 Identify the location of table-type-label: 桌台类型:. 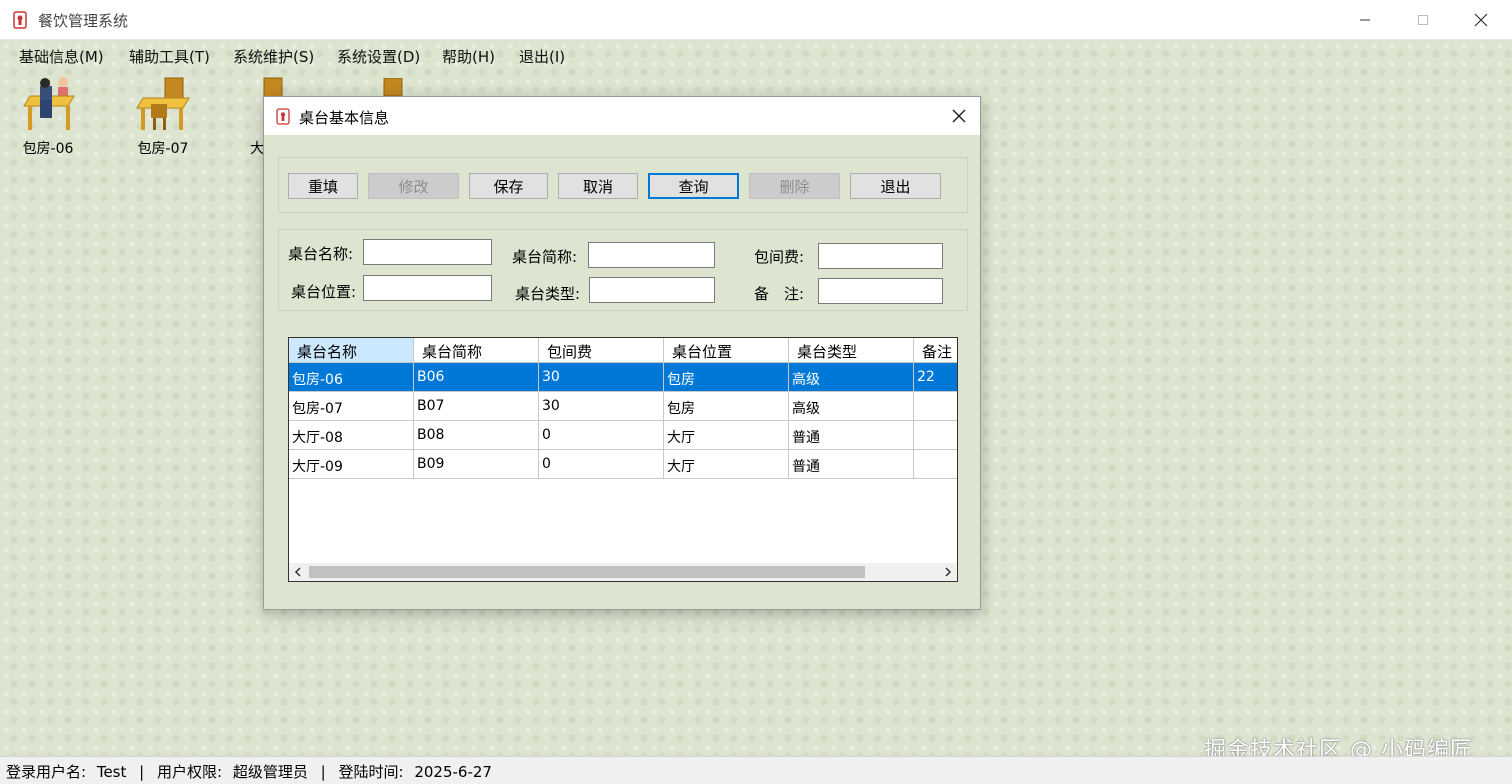
(548, 294).